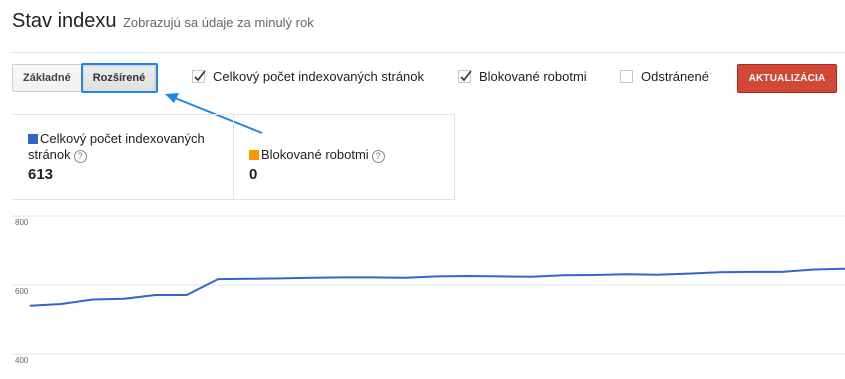  What do you see at coordinates (428, 52) in the screenshot?
I see `header-divider` at bounding box center [428, 52].